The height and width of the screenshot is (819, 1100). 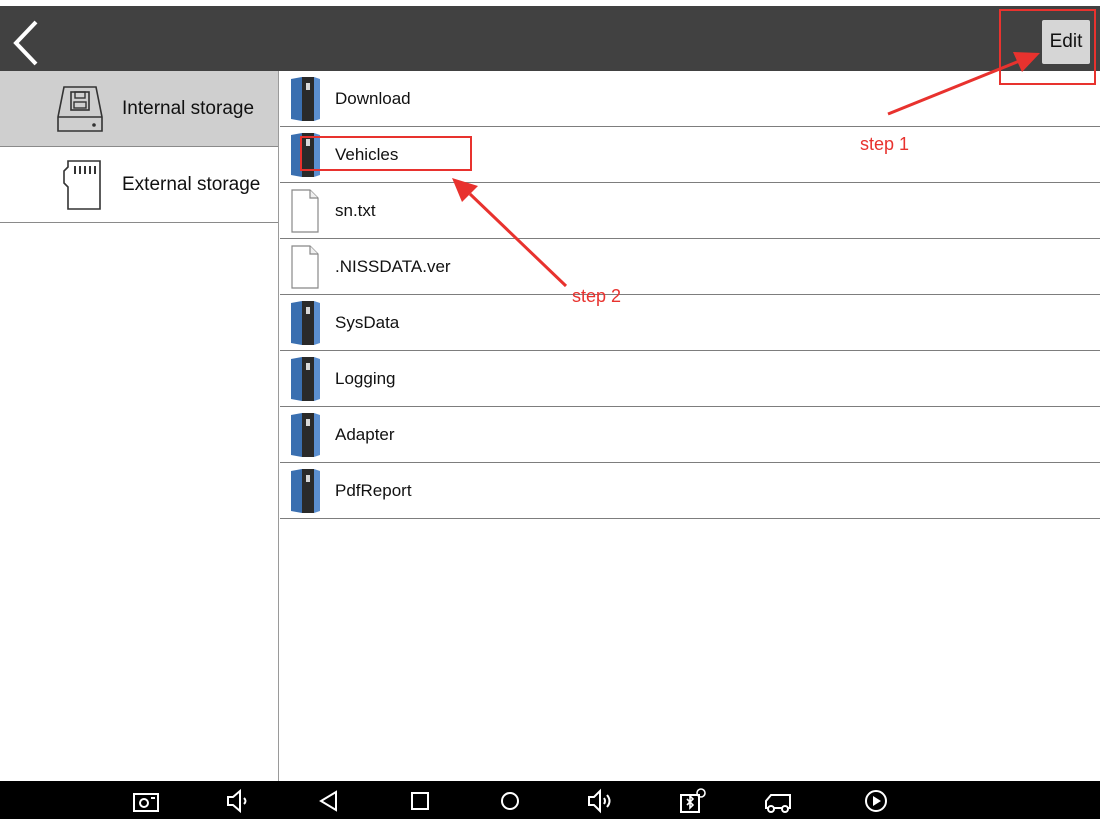 I want to click on recents-square-icon, so click(x=420, y=801).